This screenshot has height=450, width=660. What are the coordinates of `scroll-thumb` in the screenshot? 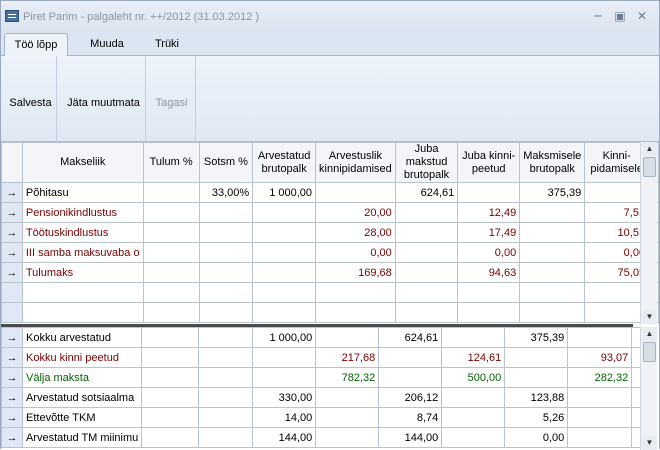 It's located at (649, 352).